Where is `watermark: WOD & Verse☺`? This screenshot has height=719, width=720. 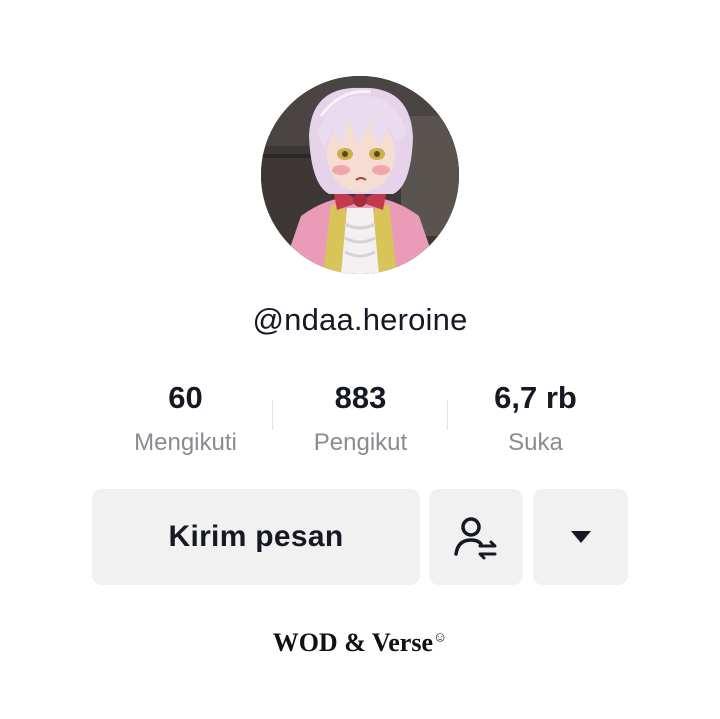 watermark: WOD & Verse☺ is located at coordinates (360, 643).